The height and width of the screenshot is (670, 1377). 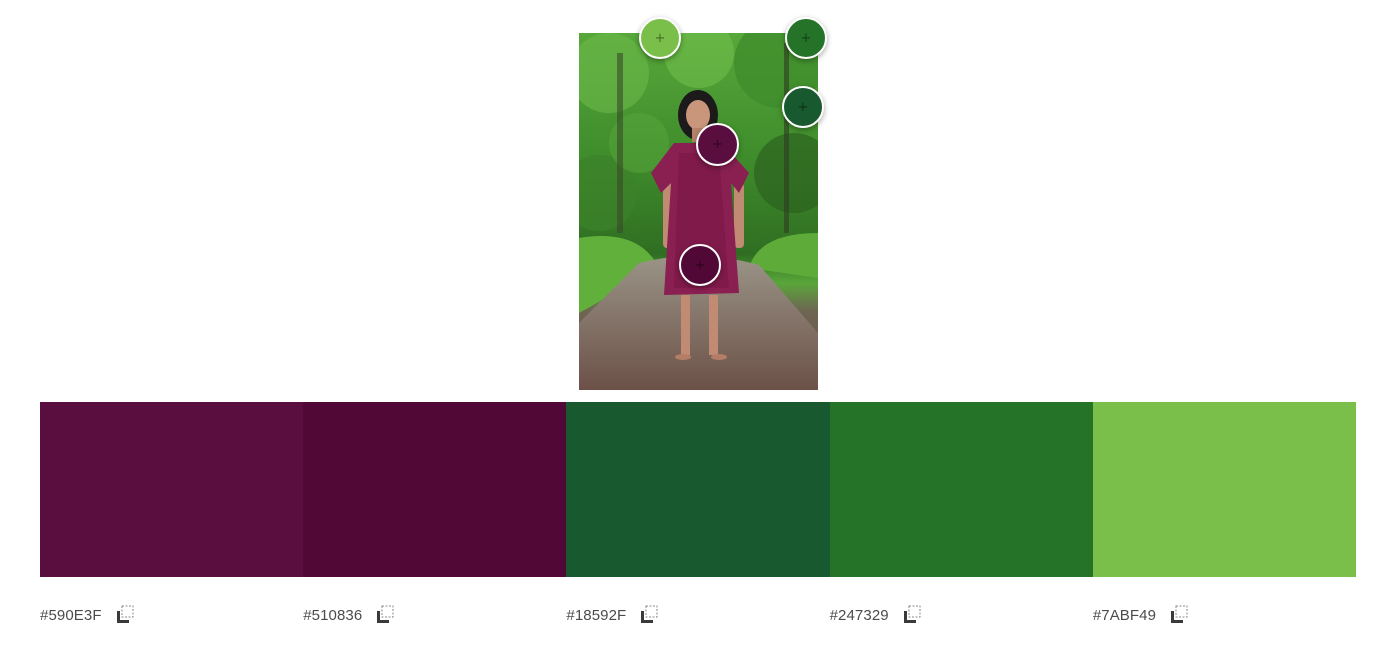 I want to click on hex-code: #7ABF49, so click(x=1124, y=615).